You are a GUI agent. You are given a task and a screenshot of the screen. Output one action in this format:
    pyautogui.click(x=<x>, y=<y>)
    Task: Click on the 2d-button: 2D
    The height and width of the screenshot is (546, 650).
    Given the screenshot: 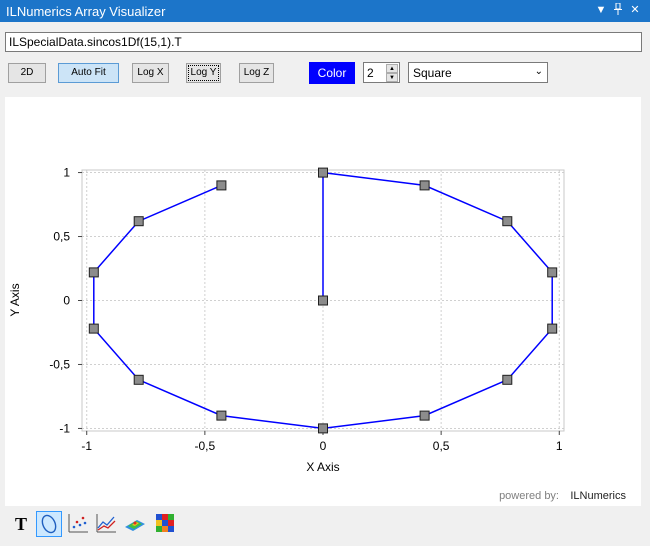 What is the action you would take?
    pyautogui.click(x=27, y=73)
    